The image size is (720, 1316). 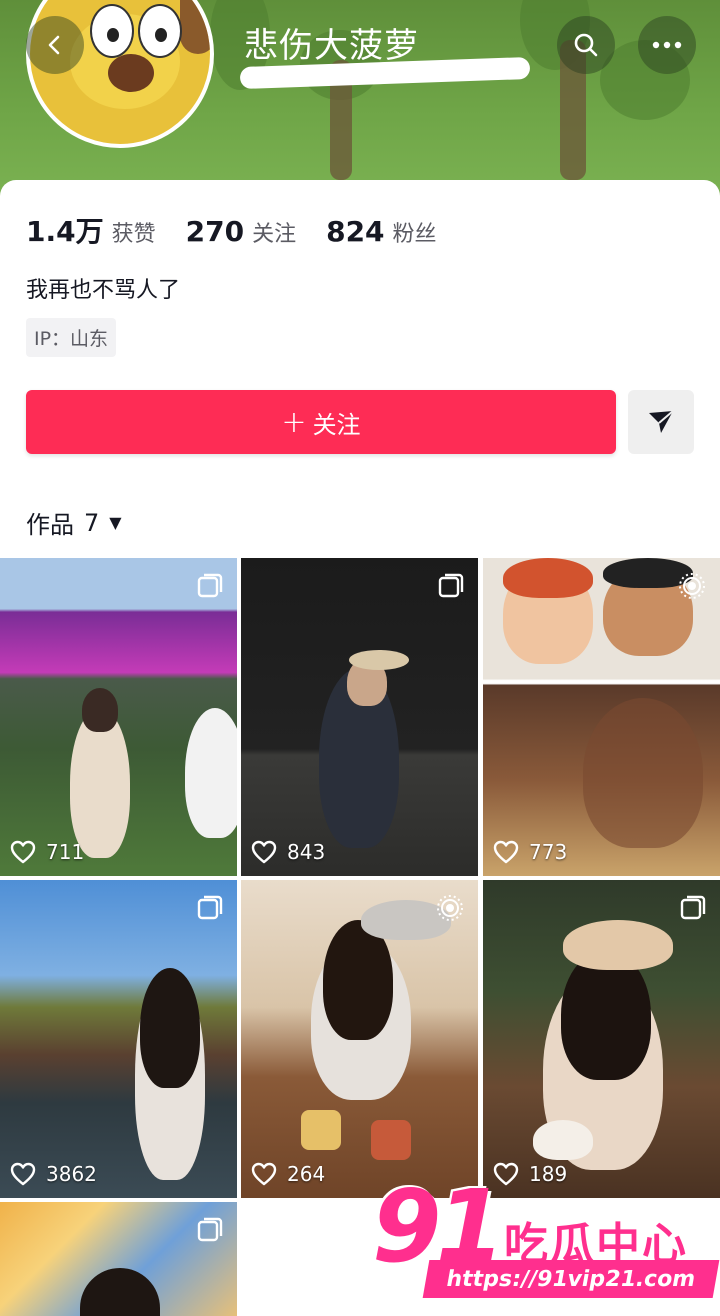 I want to click on stat-number: 1.4万, so click(x=65, y=231).